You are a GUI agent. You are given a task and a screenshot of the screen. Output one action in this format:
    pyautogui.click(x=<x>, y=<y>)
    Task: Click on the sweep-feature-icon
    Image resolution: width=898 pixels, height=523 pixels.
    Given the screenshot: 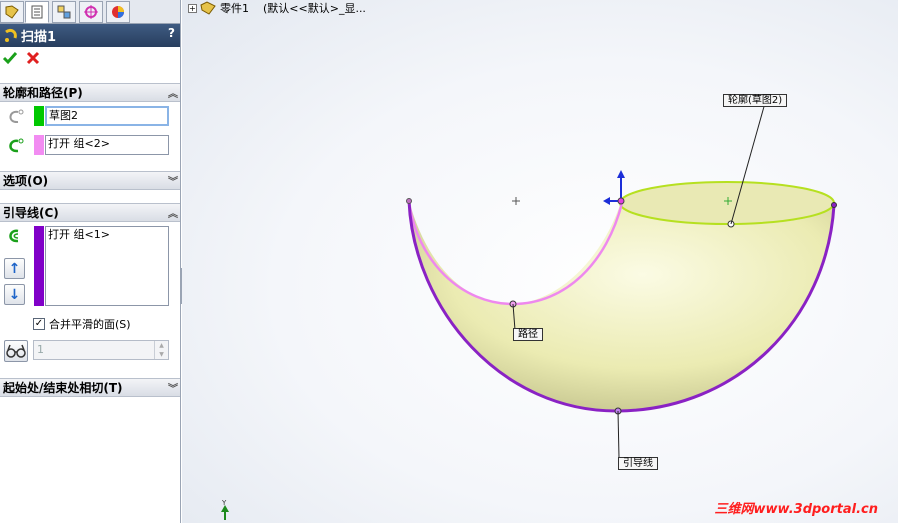 What is the action you would take?
    pyautogui.click(x=11, y=35)
    